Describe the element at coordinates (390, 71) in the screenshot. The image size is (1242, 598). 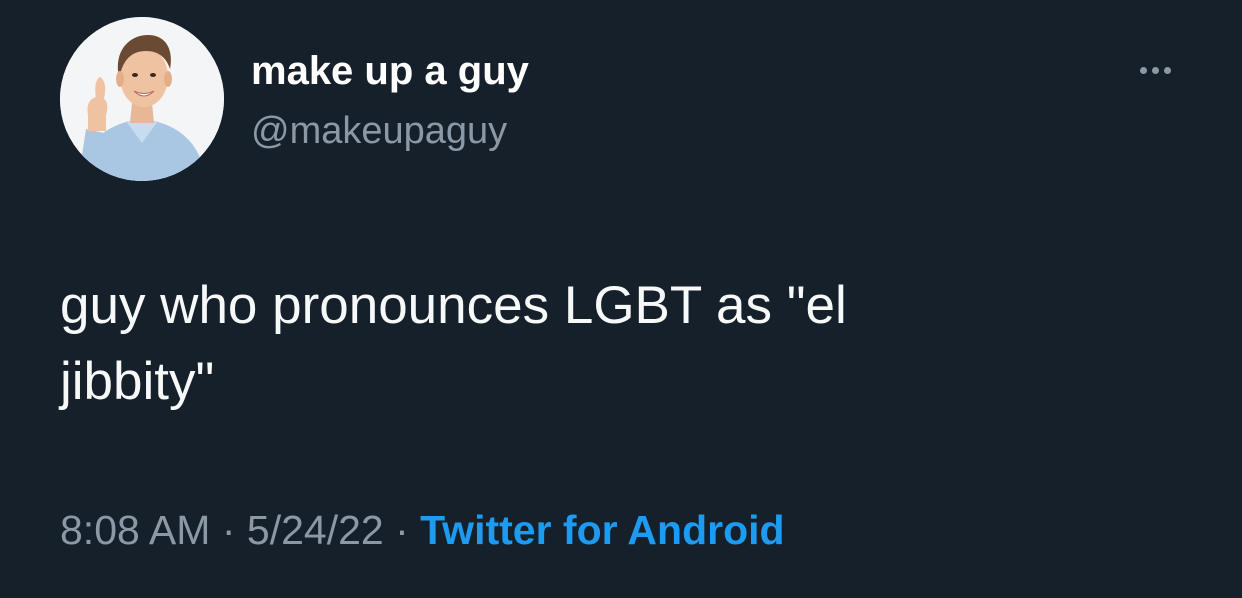
I see `display-name: make up a guy` at that location.